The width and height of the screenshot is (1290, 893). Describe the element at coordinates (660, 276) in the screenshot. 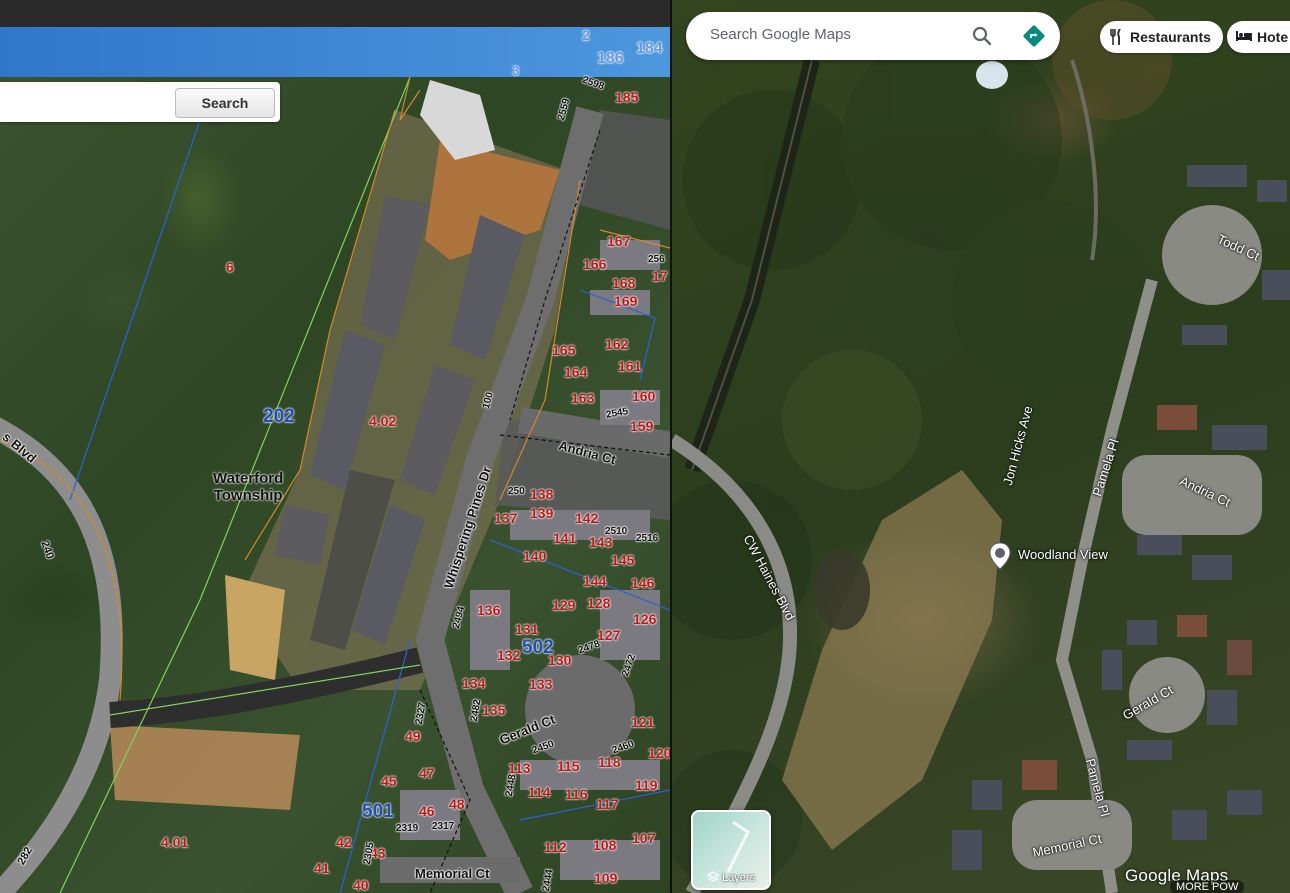

I see `parcel-number: 17` at that location.